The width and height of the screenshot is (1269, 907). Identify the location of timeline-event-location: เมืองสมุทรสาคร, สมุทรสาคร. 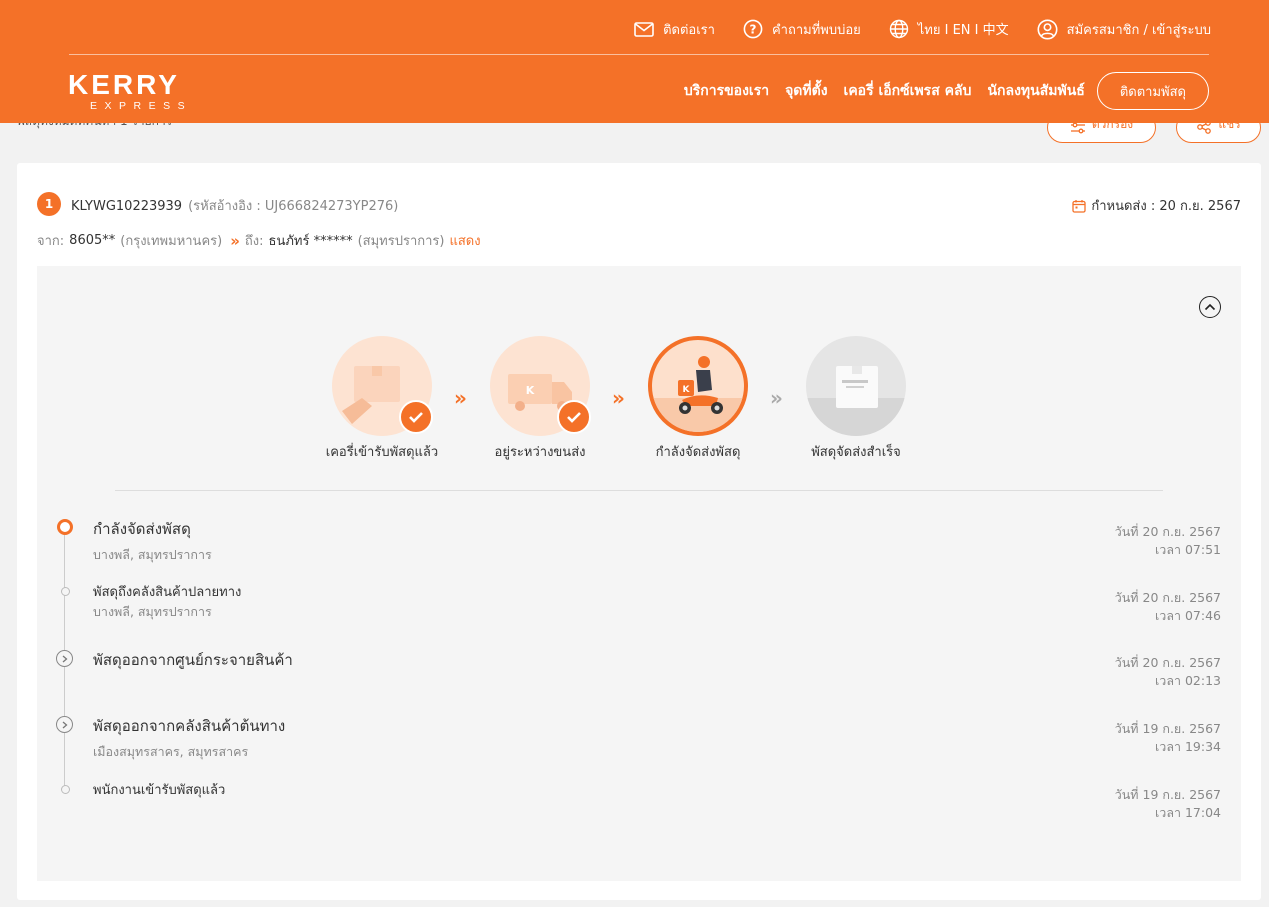
(171, 751).